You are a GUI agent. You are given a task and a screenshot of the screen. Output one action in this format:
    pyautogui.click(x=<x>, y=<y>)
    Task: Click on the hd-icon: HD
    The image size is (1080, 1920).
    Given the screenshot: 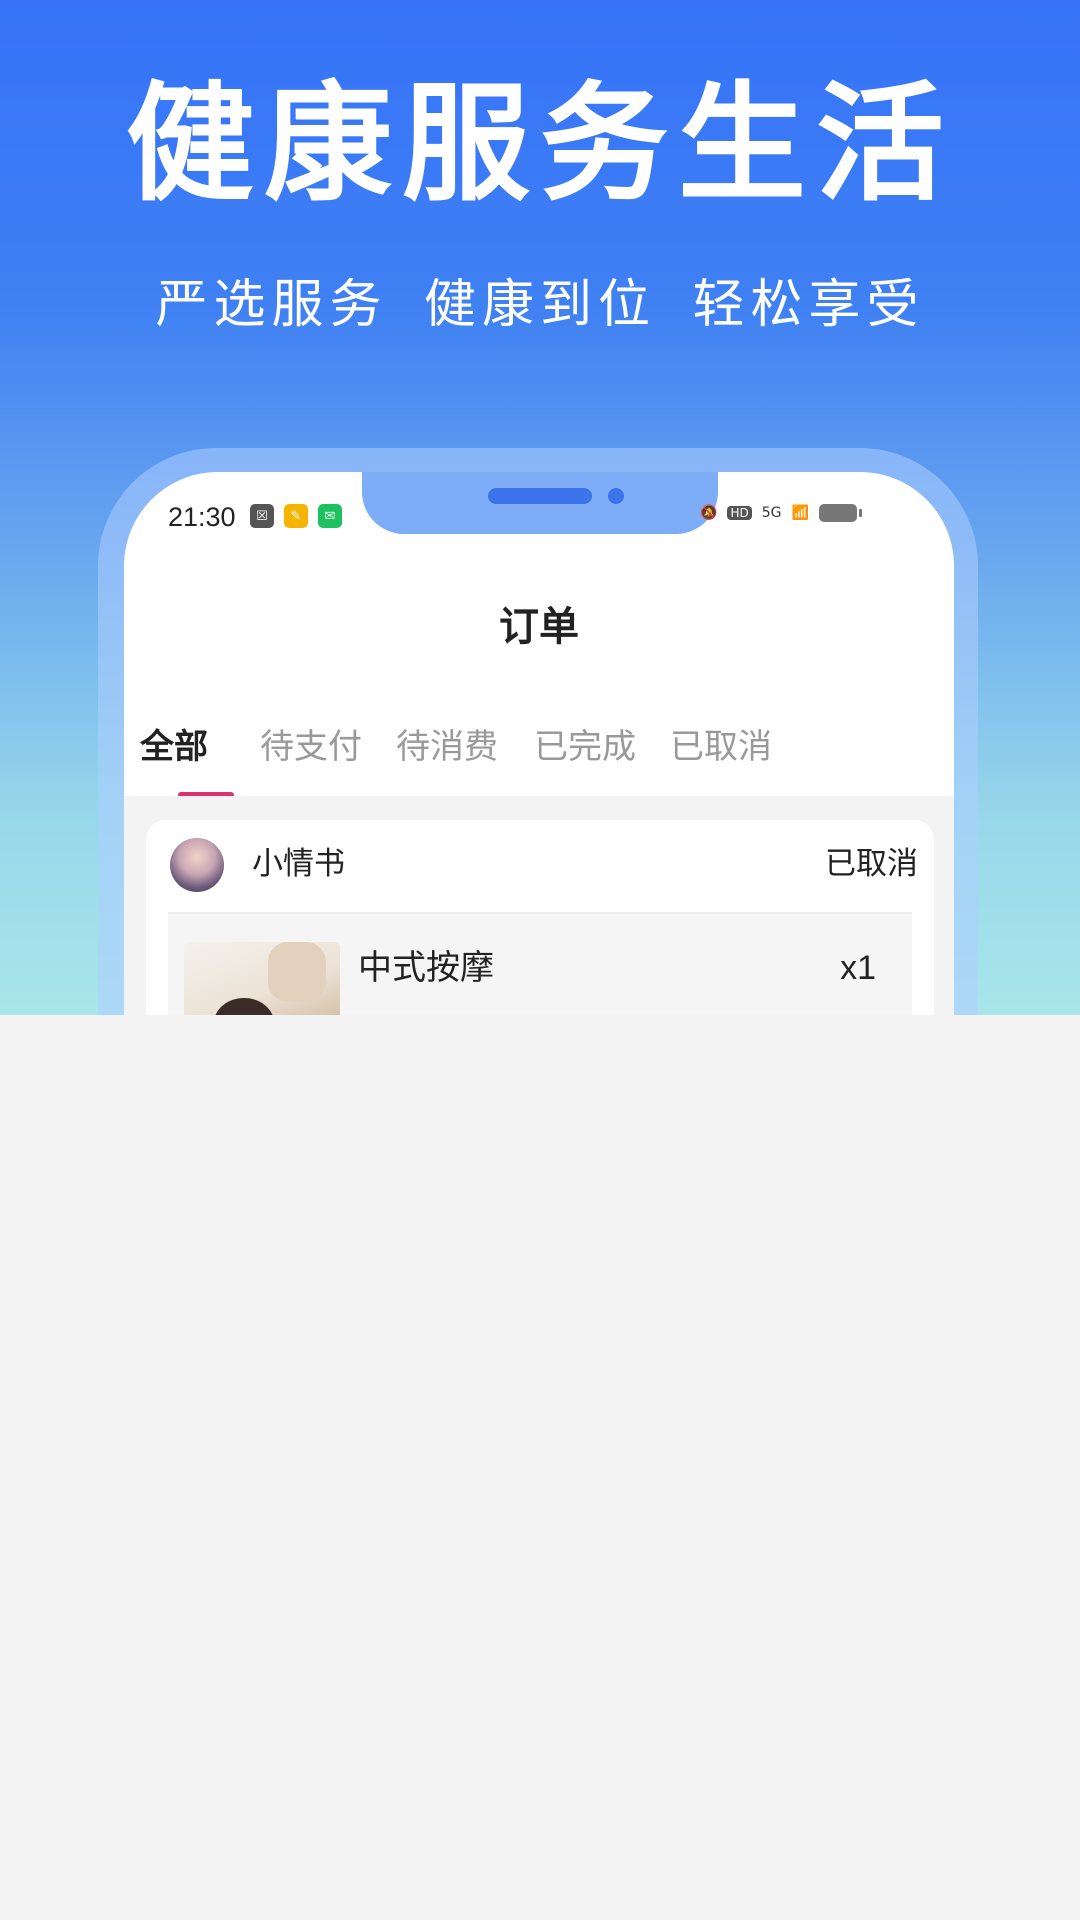 What is the action you would take?
    pyautogui.click(x=739, y=513)
    